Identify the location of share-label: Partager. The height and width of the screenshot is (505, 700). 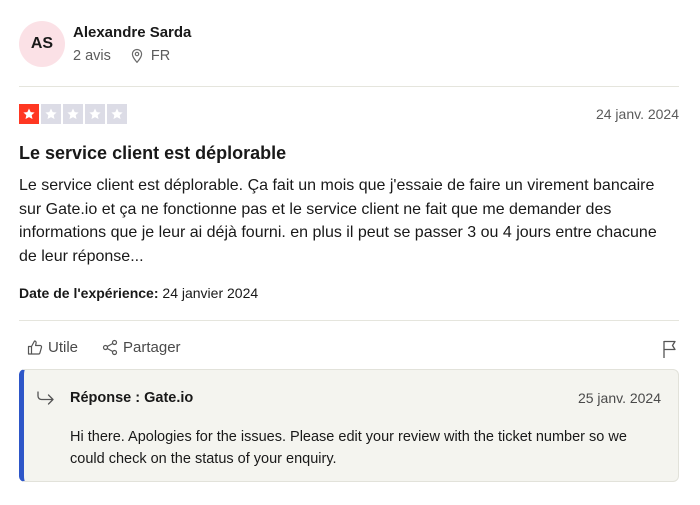
(152, 347).